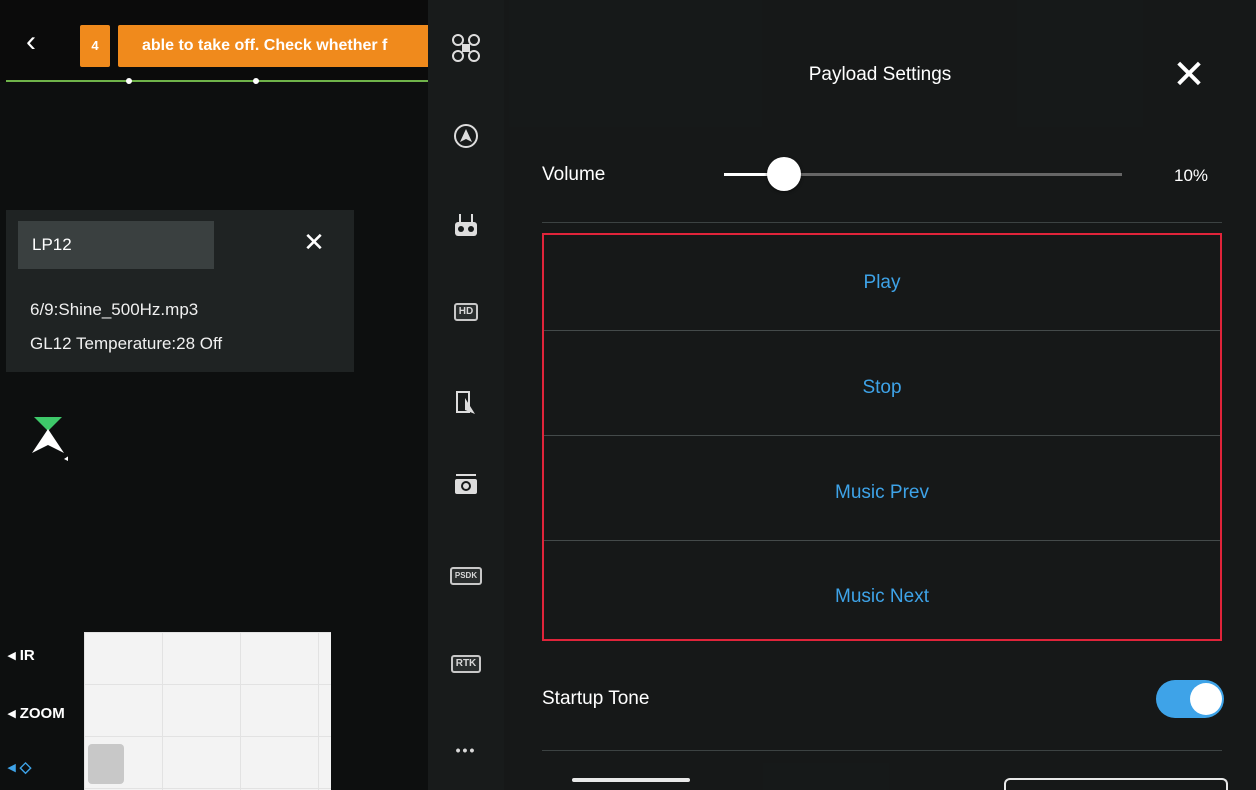 The height and width of the screenshot is (790, 1256). Describe the element at coordinates (38, 42) in the screenshot. I see `back-icon: ‹` at that location.